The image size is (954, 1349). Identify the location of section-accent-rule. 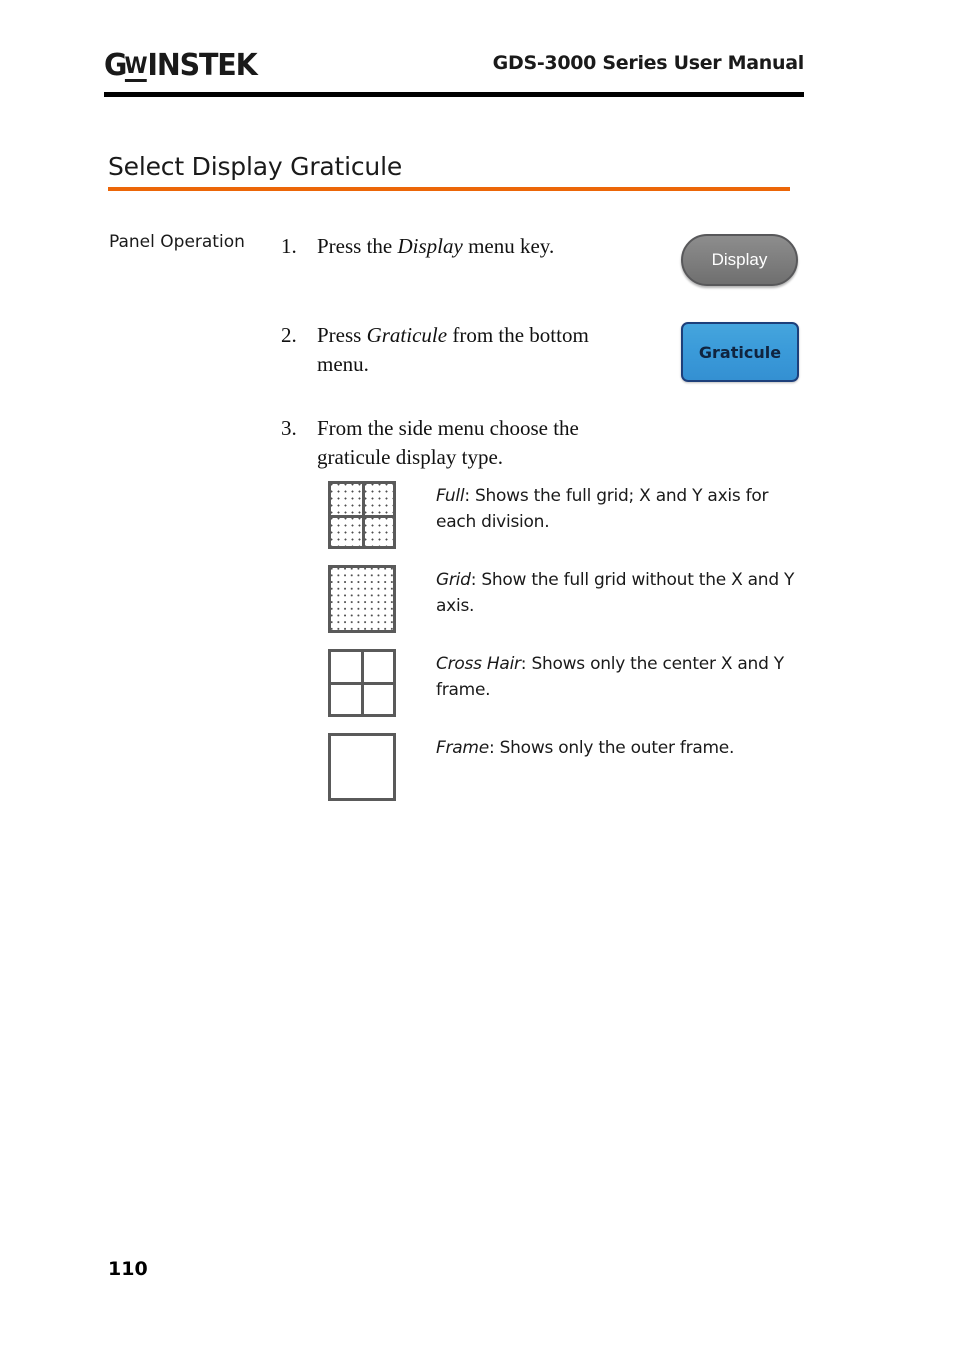
(449, 189).